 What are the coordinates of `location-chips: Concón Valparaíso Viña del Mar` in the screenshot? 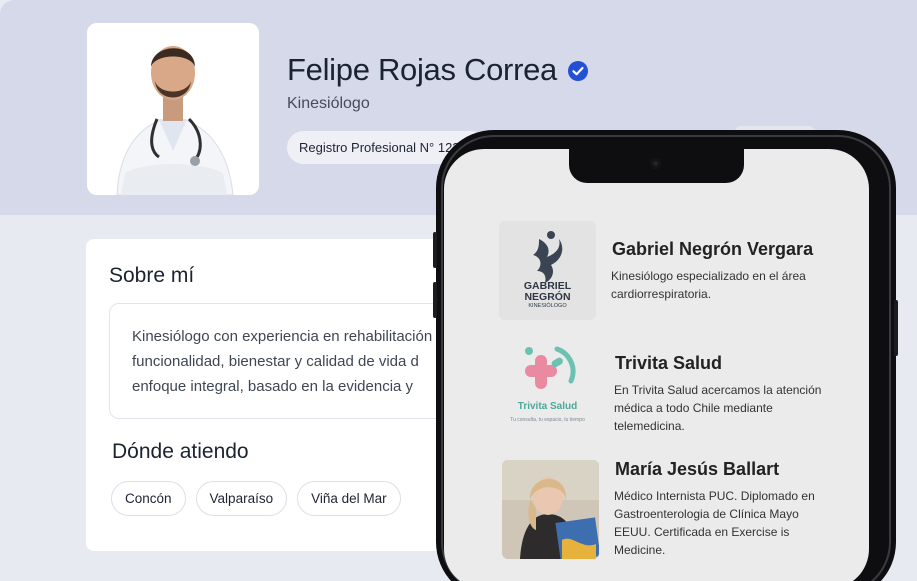 It's located at (256, 498).